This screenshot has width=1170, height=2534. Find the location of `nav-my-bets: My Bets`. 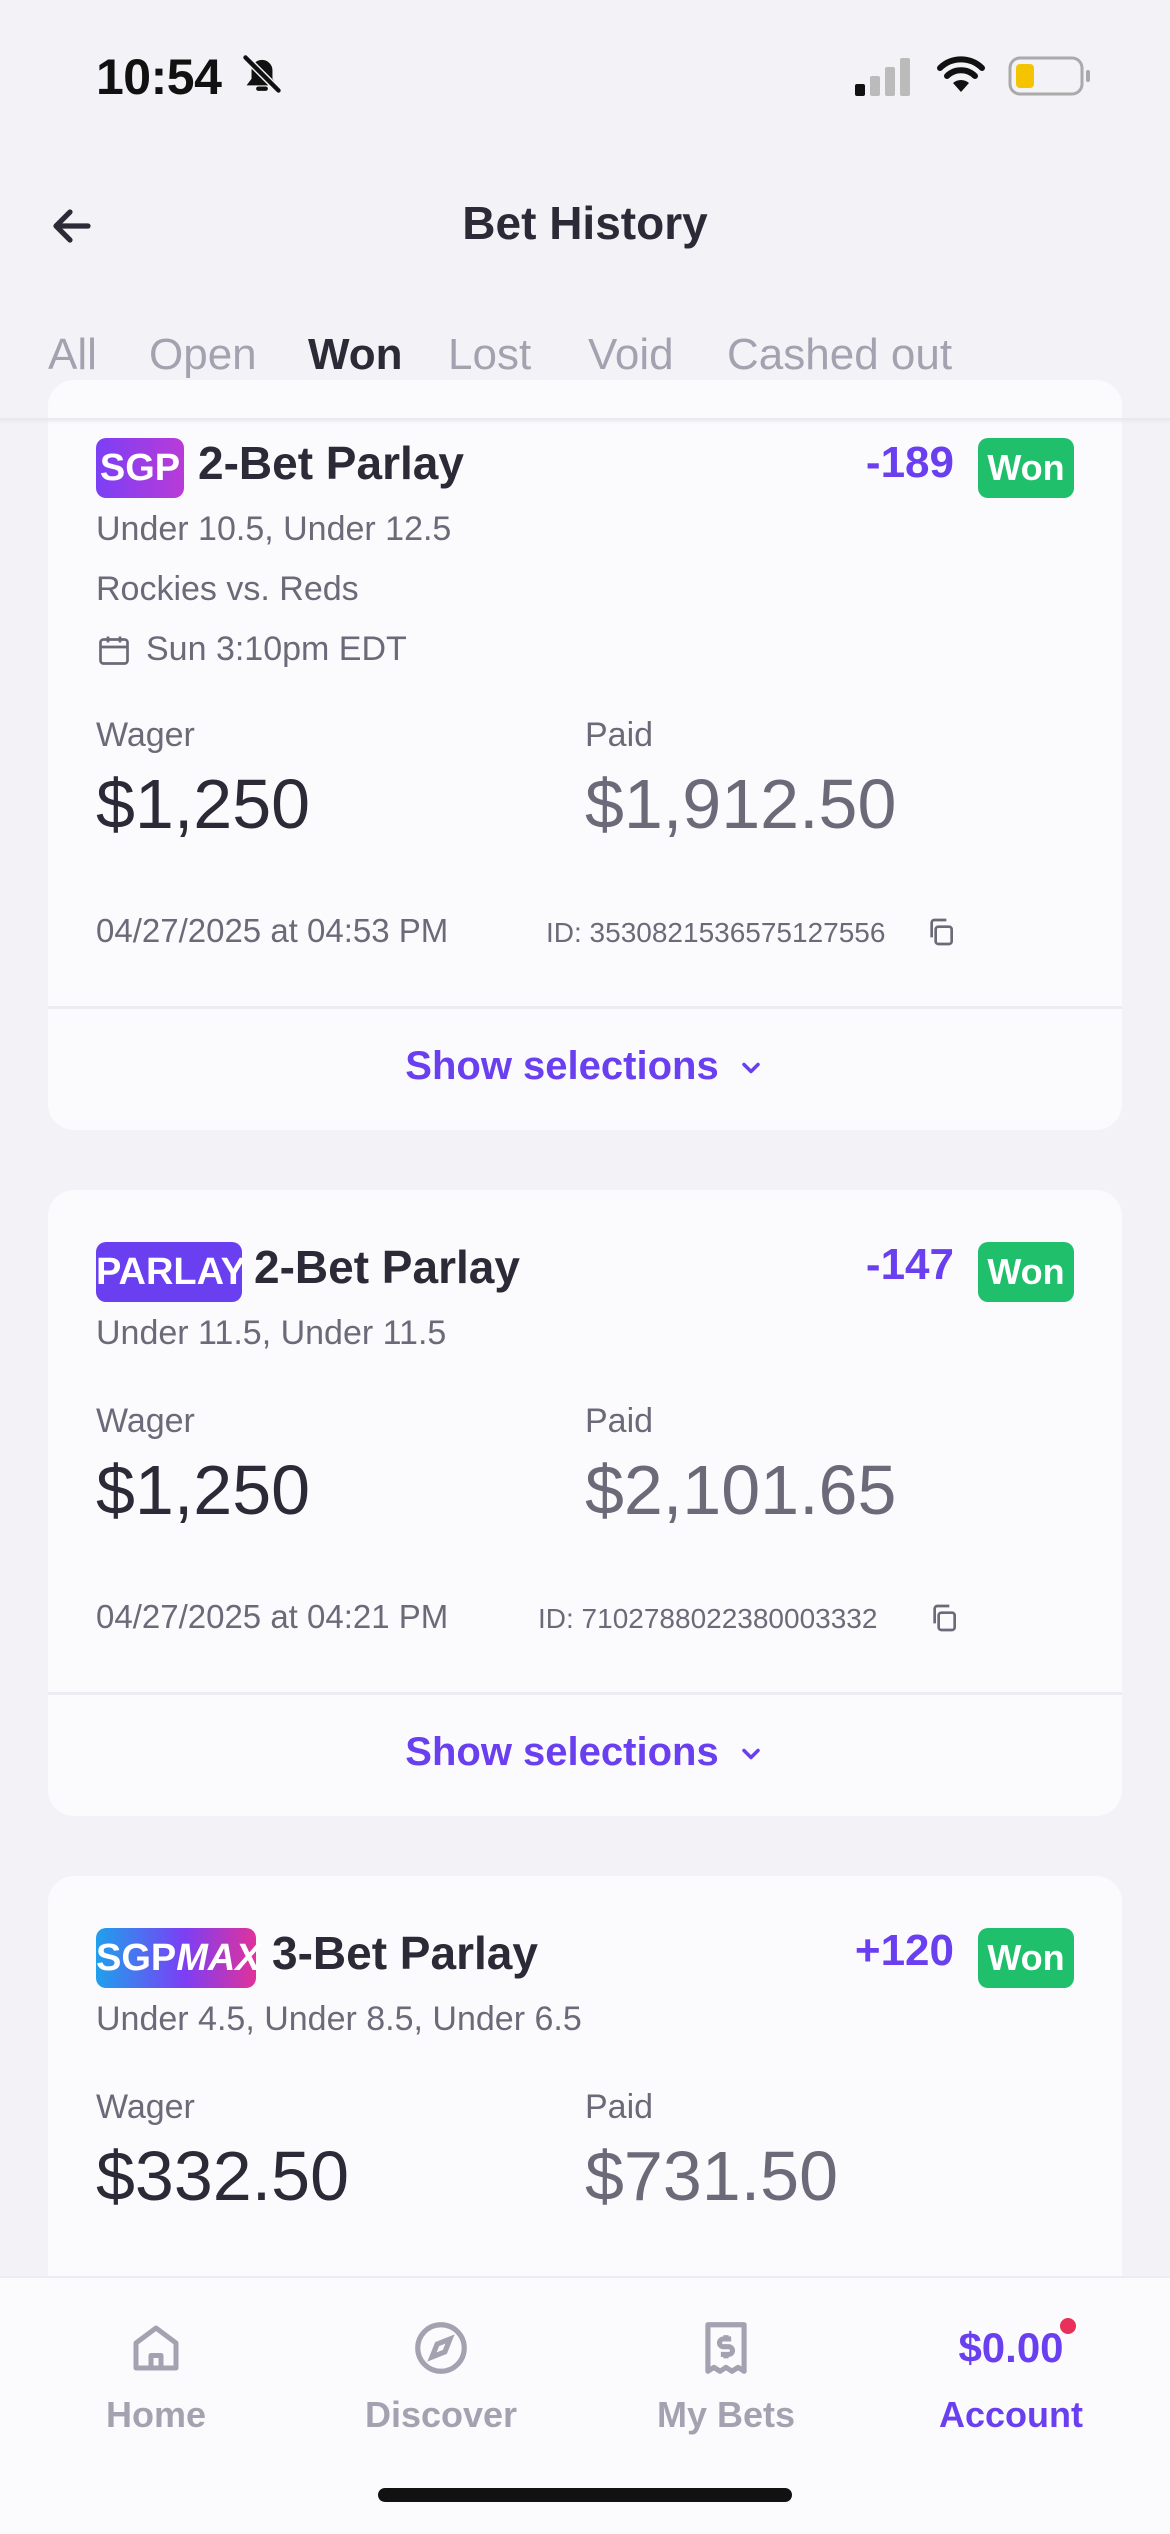

nav-my-bets: My Bets is located at coordinates (726, 2372).